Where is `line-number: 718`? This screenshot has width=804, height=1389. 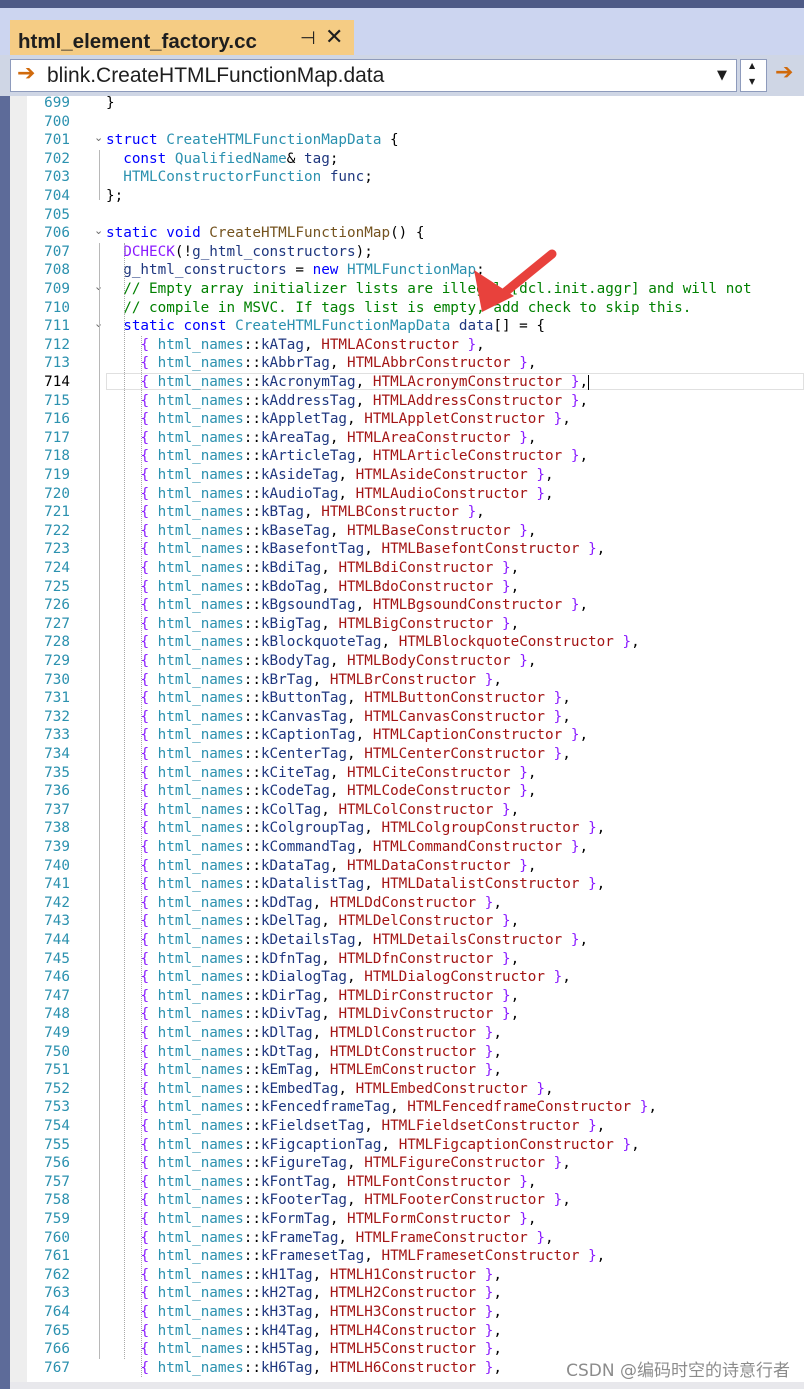 line-number: 718 is located at coordinates (57, 456).